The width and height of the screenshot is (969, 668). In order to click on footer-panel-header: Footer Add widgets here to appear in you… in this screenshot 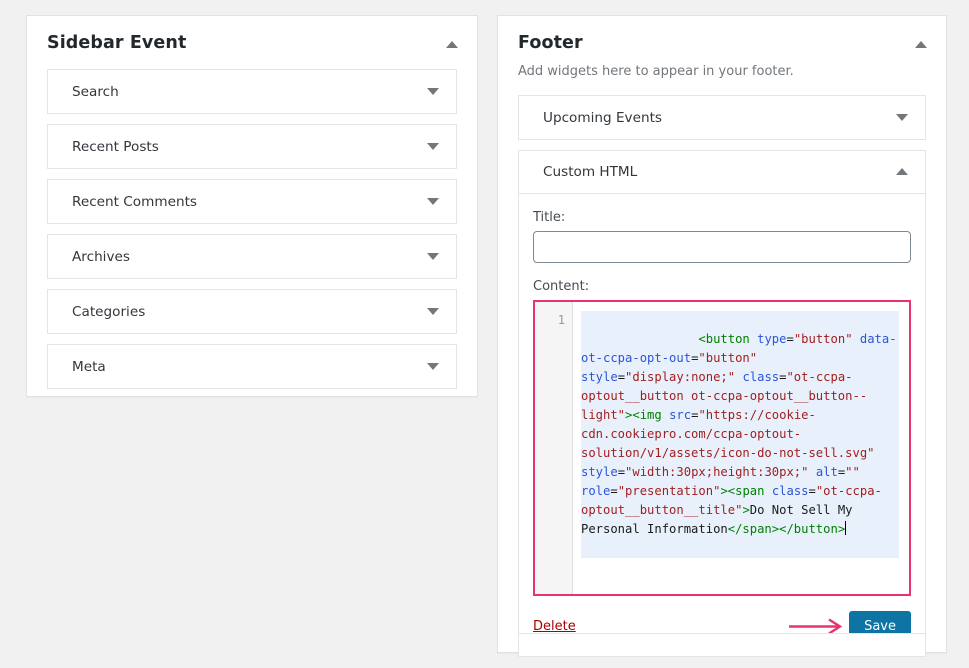, I will do `click(722, 48)`.